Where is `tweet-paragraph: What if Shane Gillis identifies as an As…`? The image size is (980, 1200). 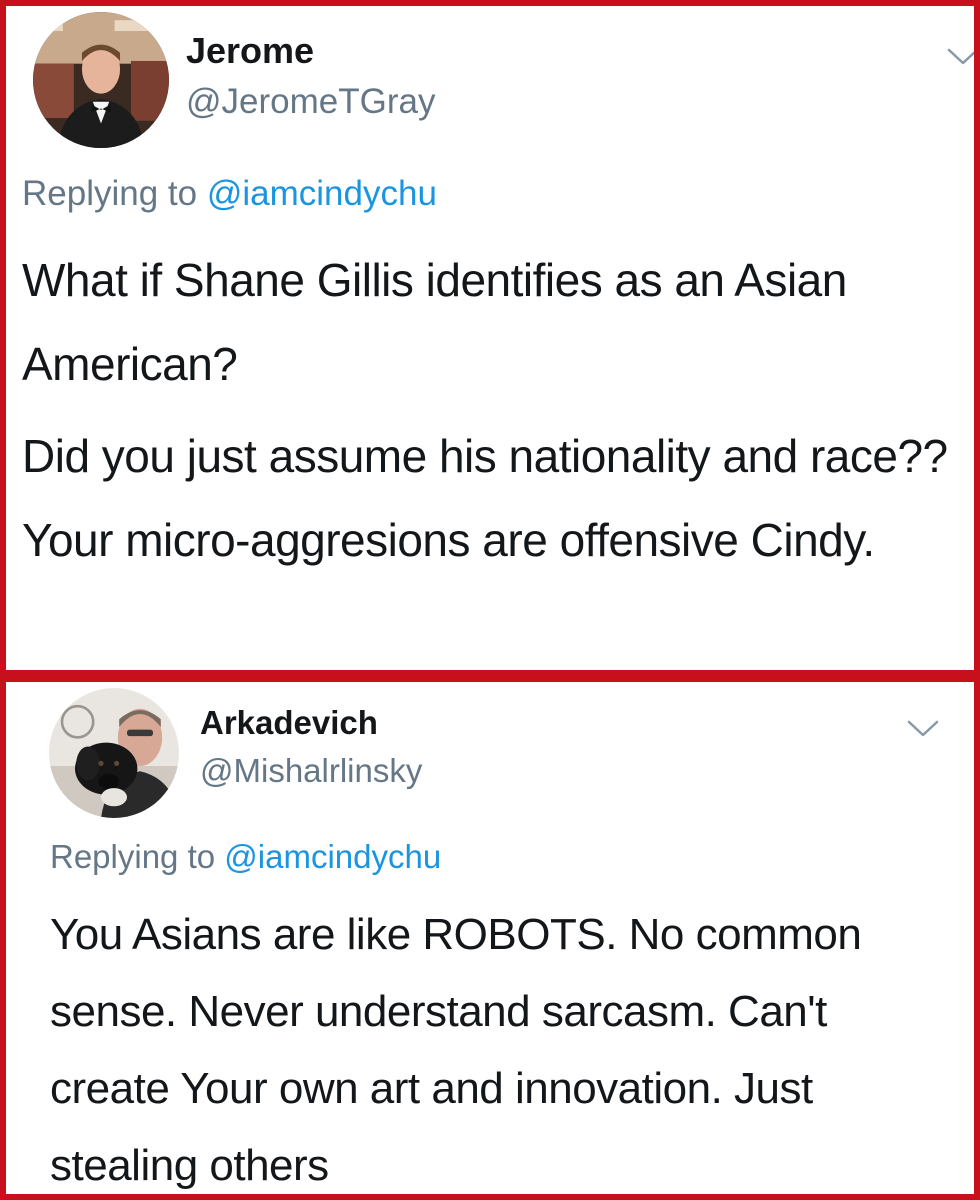
tweet-paragraph: What if Shane Gillis identifies as an As… is located at coordinates (434, 322).